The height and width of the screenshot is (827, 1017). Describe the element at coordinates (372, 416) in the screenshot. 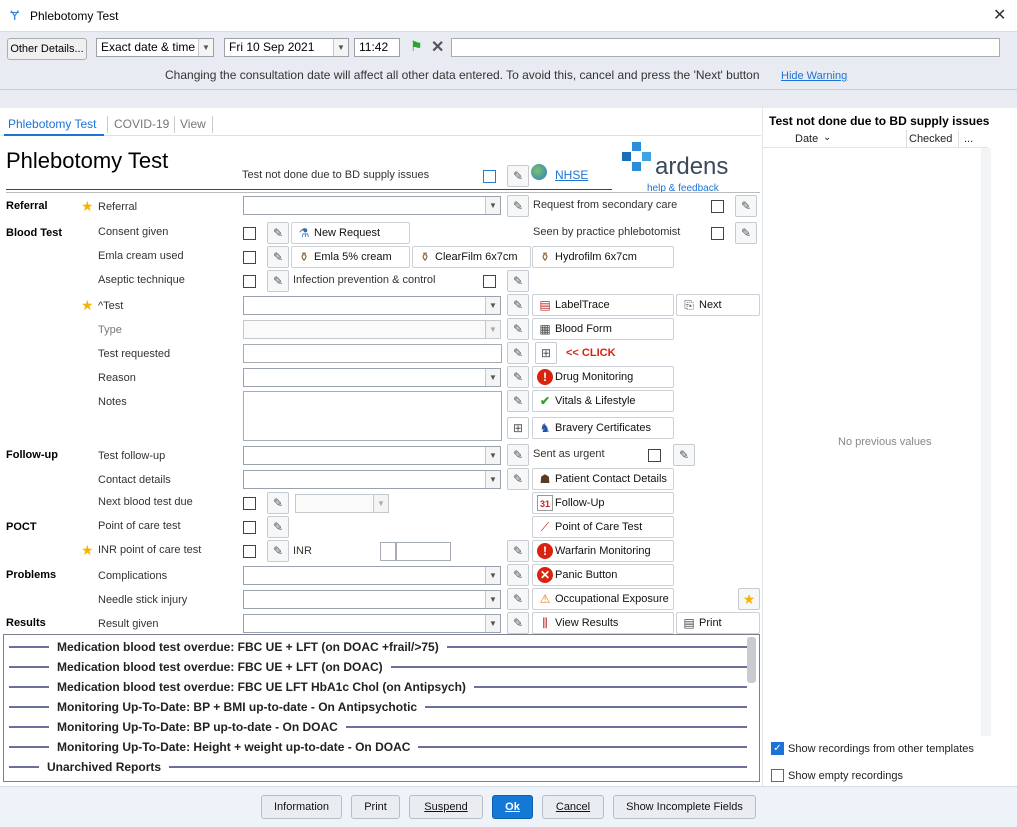

I see `notes-textarea` at that location.